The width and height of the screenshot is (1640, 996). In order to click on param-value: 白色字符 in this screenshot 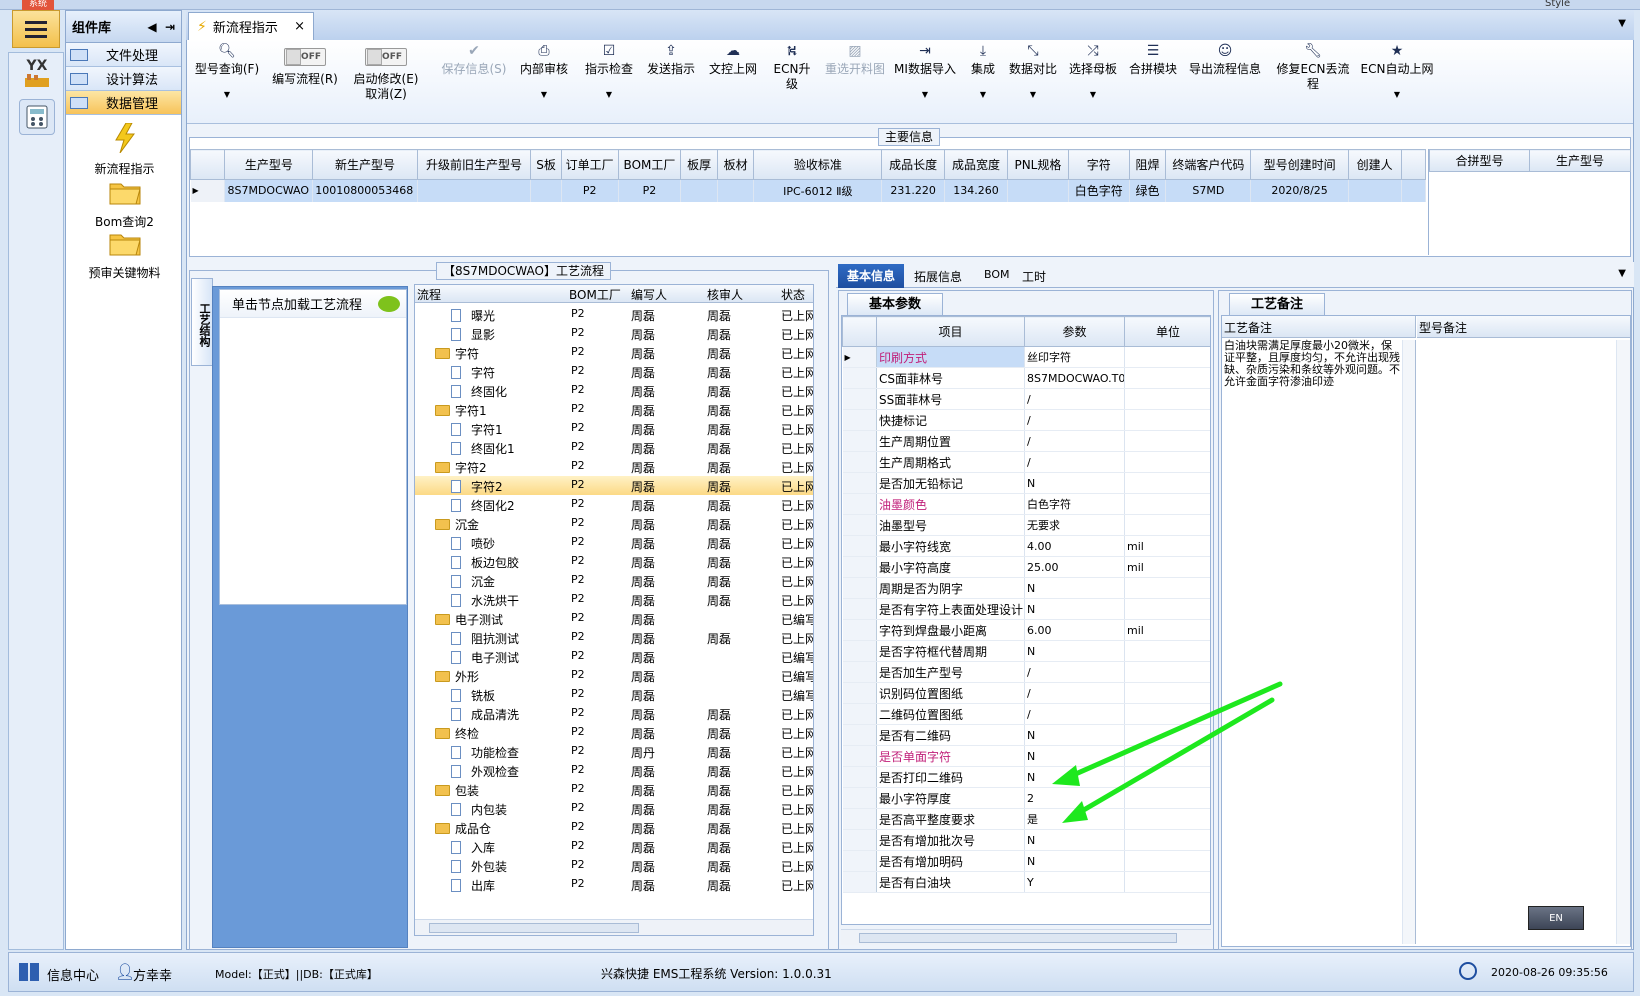, I will do `click(1074, 504)`.